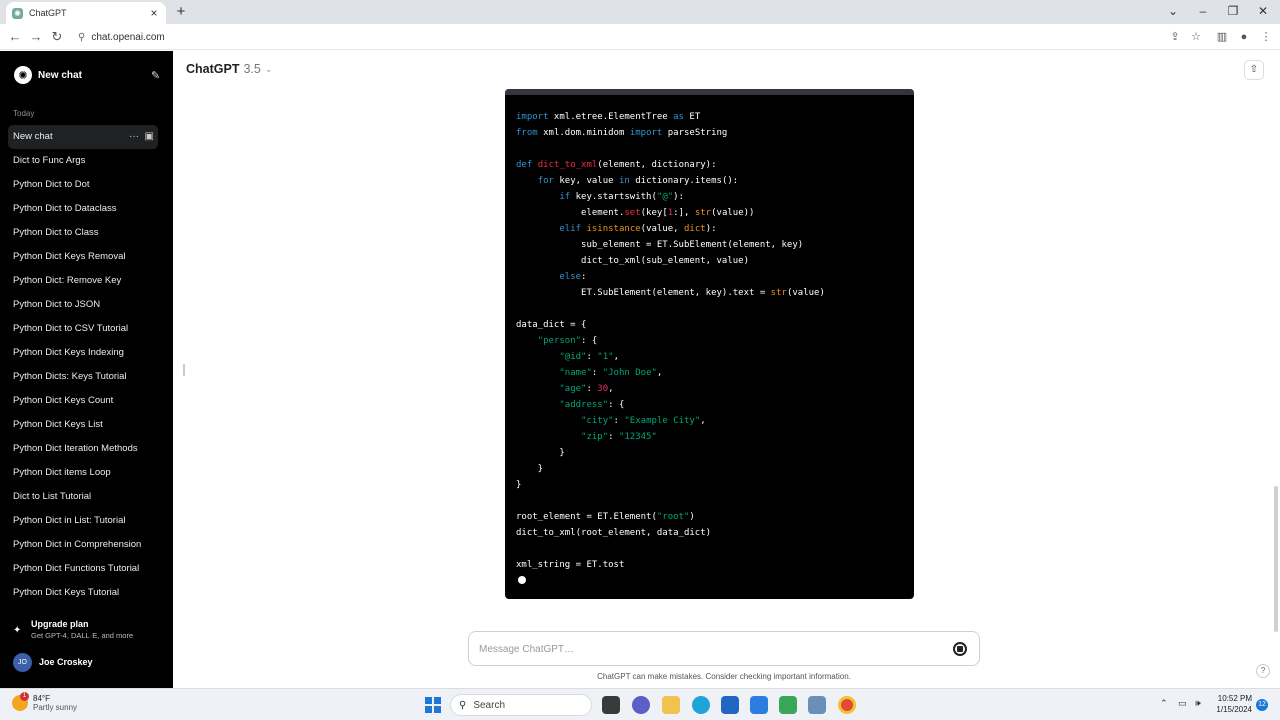 The image size is (1280, 720). I want to click on openai-logo-icon: ✺, so click(23, 75).